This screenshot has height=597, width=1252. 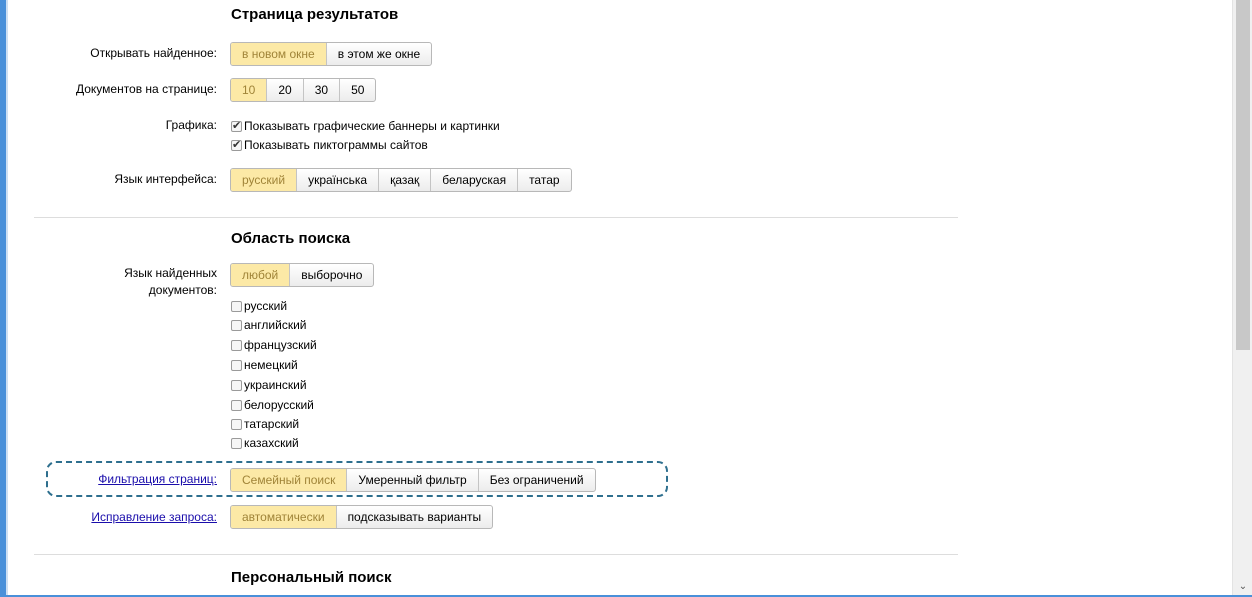 I want to click on docs-per-page-50-button: 50, so click(x=357, y=90).